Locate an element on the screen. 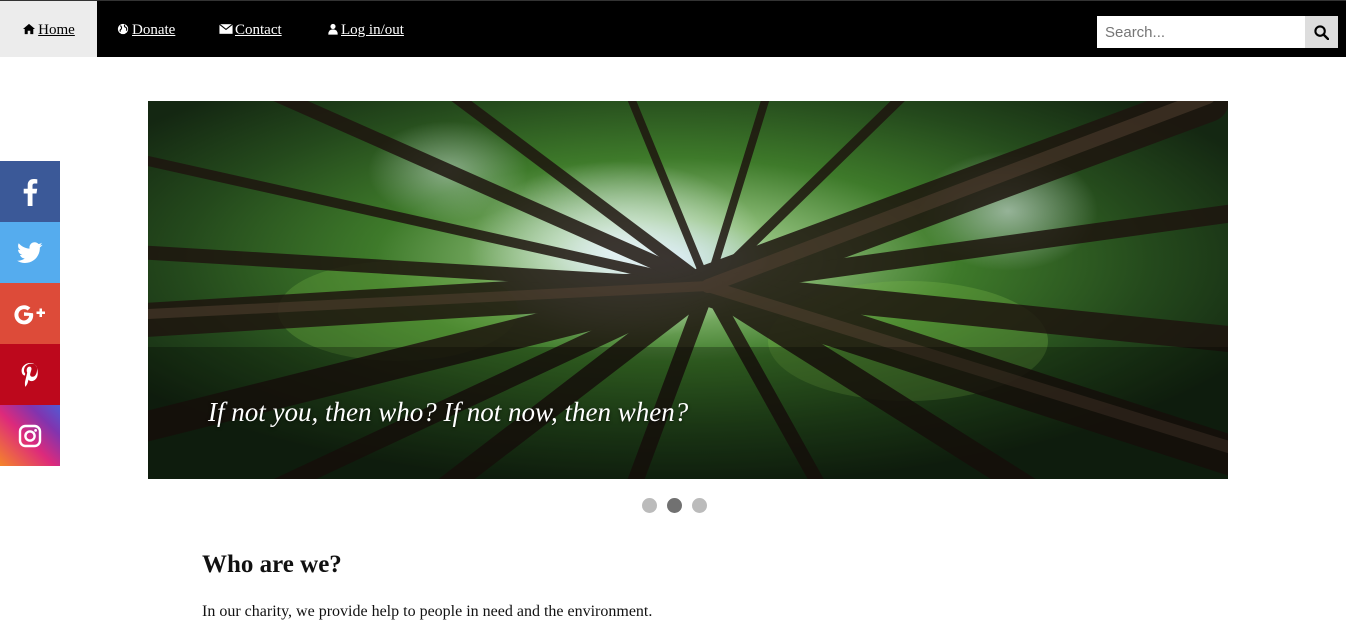  home-icon is located at coordinates (29, 29).